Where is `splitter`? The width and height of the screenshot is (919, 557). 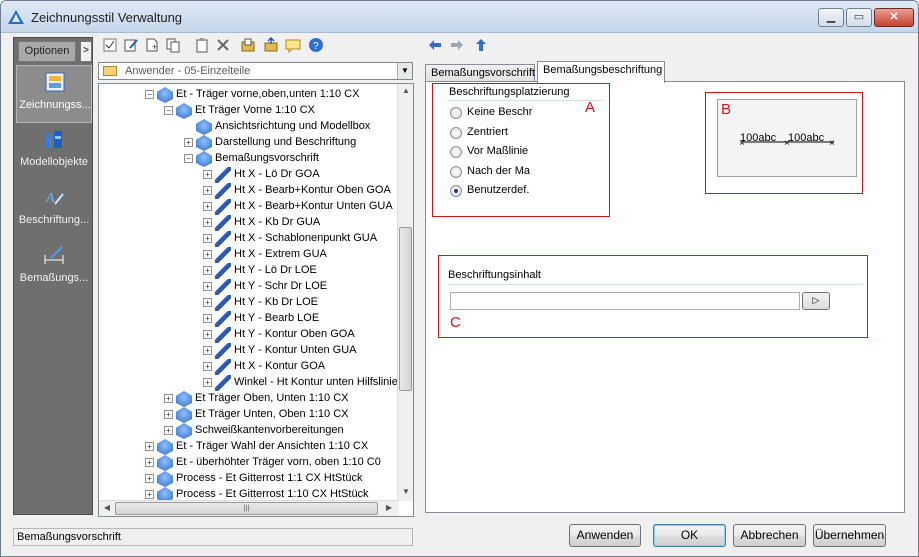 splitter is located at coordinates (417, 299).